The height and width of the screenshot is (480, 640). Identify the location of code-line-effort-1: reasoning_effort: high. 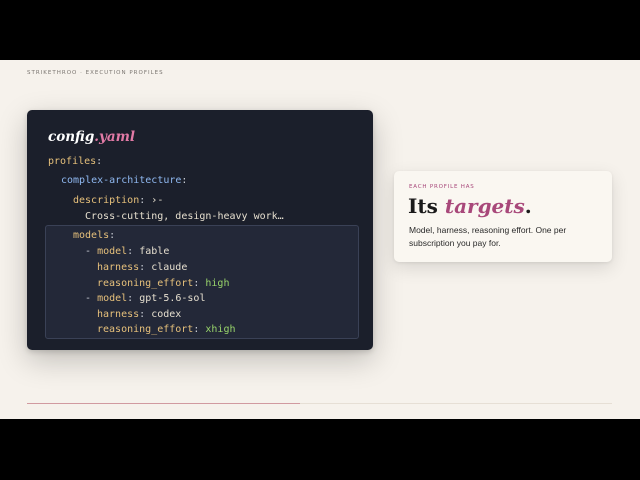
(163, 283).